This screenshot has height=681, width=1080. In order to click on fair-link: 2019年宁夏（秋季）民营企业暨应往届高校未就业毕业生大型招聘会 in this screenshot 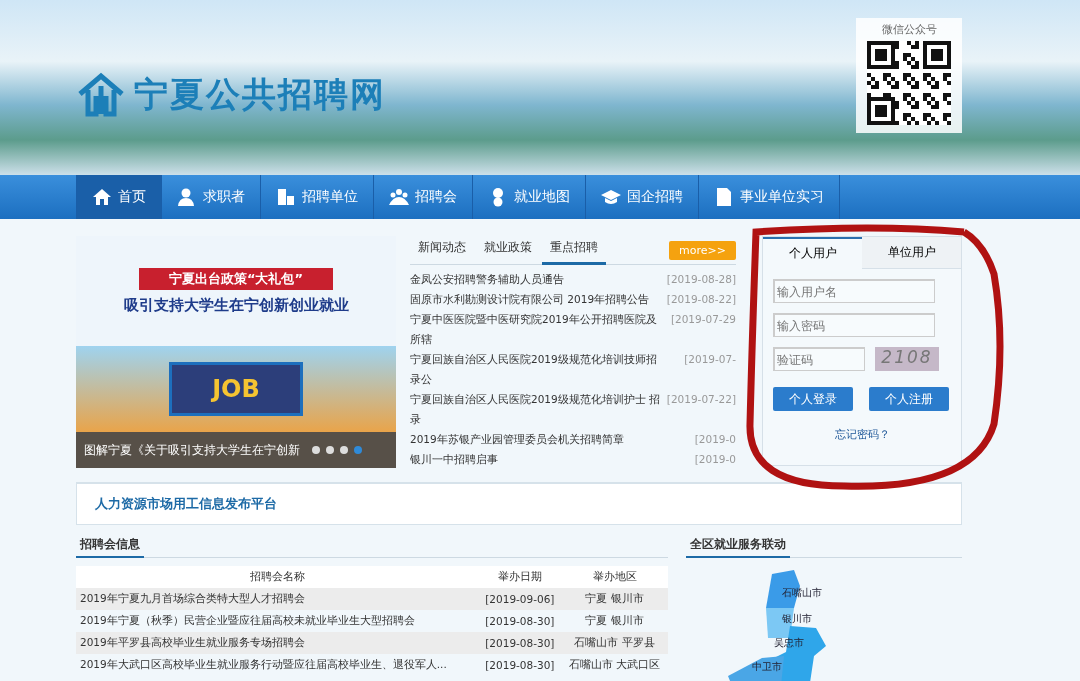, I will do `click(277, 621)`.